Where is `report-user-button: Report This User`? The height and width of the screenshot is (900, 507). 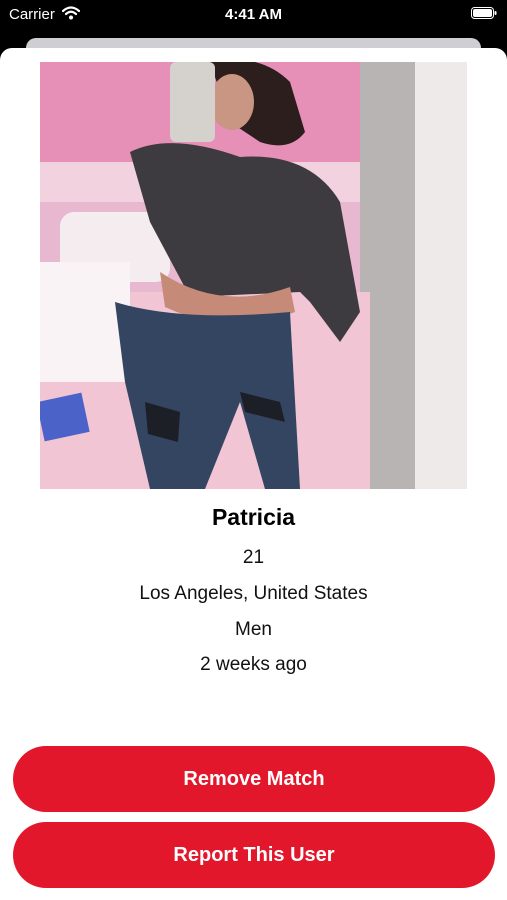 report-user-button: Report This User is located at coordinates (254, 855).